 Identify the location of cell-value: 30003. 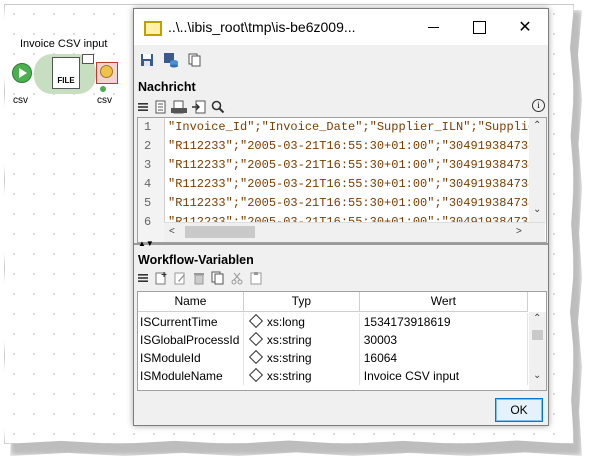
(444, 340).